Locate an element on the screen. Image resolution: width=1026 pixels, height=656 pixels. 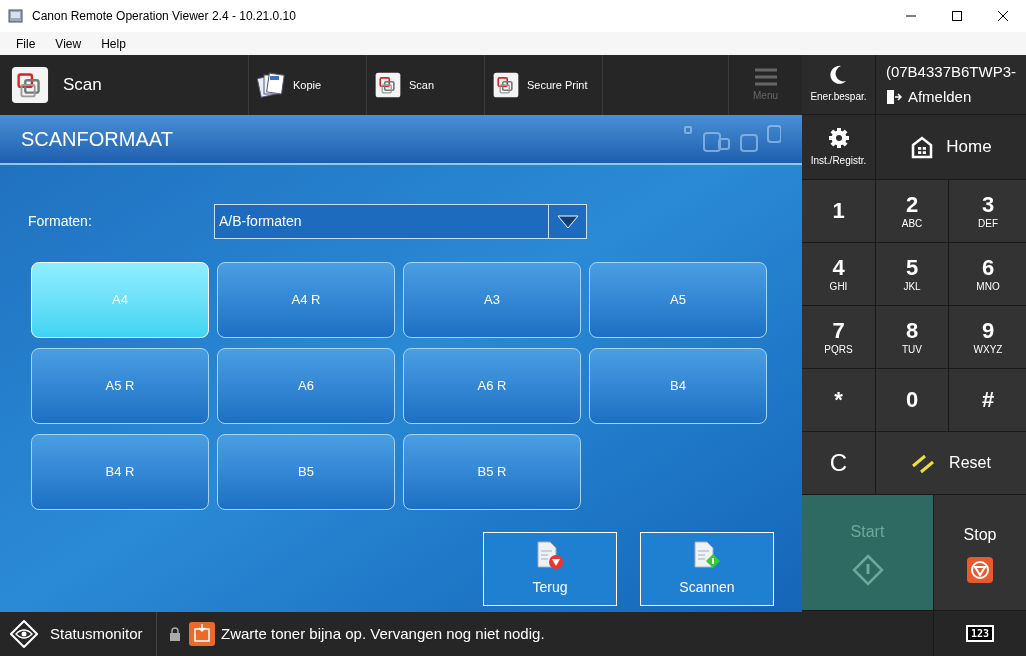
keypad-key: # is located at coordinates (987, 400).